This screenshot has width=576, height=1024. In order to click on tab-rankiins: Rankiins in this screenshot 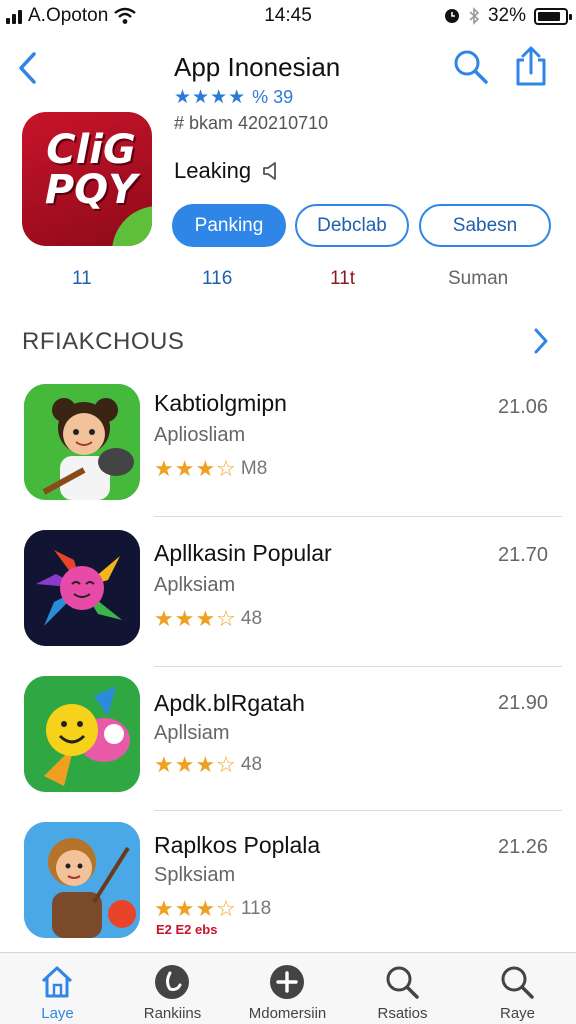, I will do `click(172, 988)`.